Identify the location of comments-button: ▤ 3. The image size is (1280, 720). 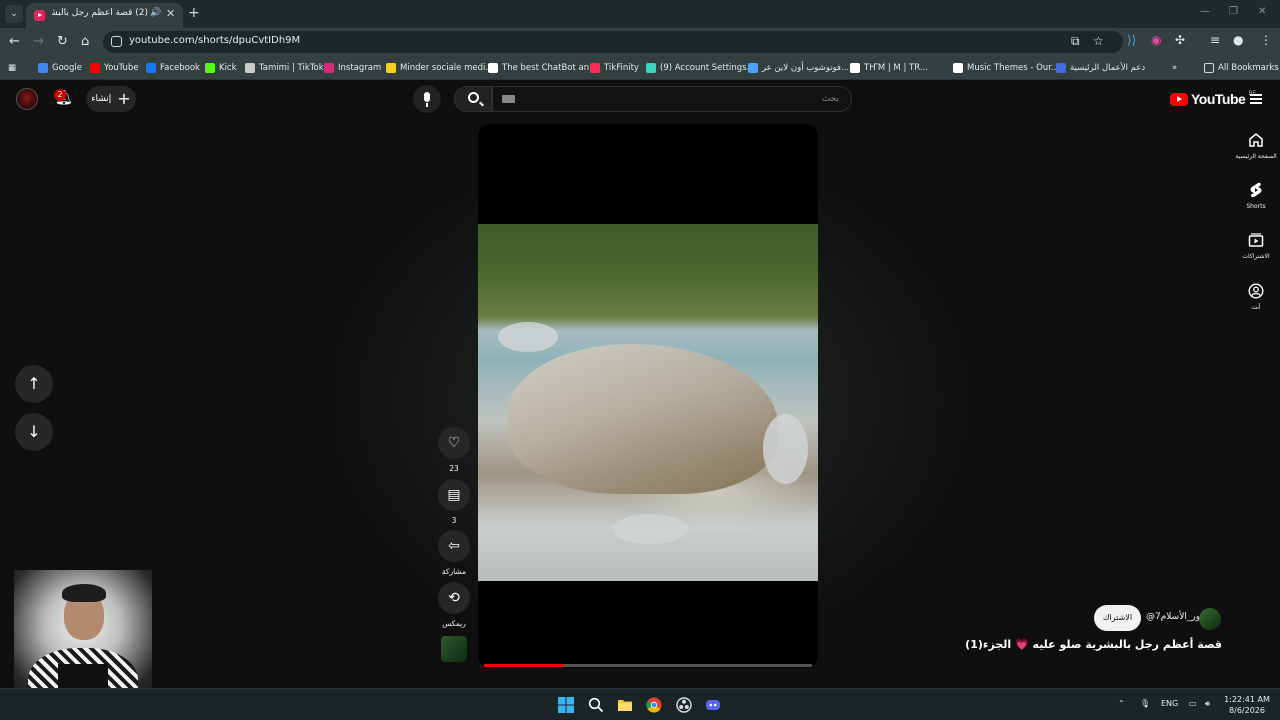
(454, 502).